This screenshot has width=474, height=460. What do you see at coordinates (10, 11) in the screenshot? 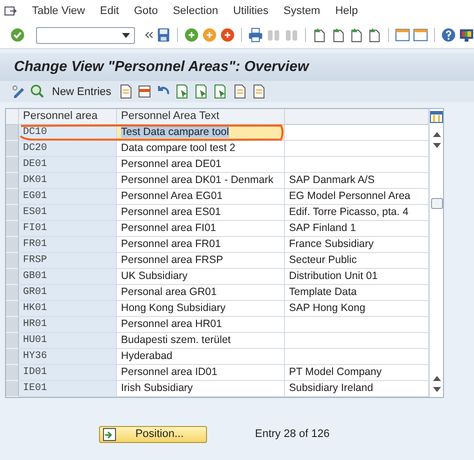
I see `menu-icon` at bounding box center [10, 11].